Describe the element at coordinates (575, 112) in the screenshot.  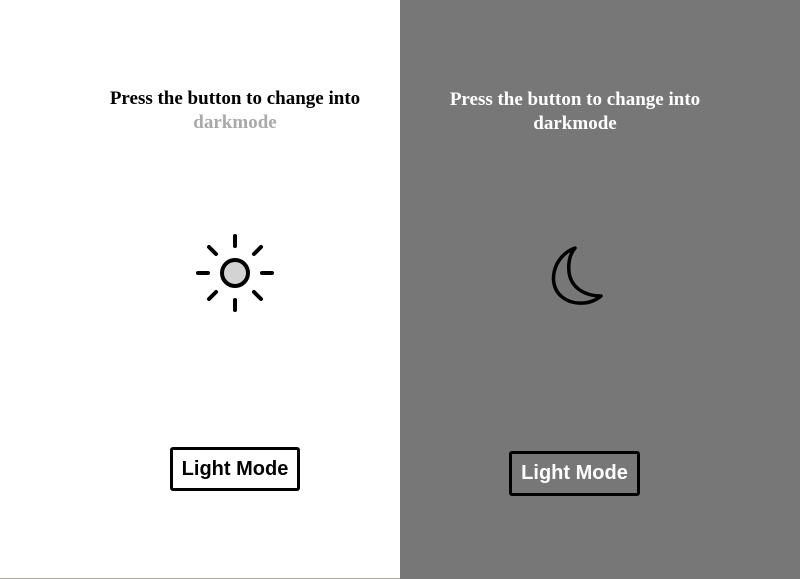
I see `instruction-text: Press the button to change into darkmode` at that location.